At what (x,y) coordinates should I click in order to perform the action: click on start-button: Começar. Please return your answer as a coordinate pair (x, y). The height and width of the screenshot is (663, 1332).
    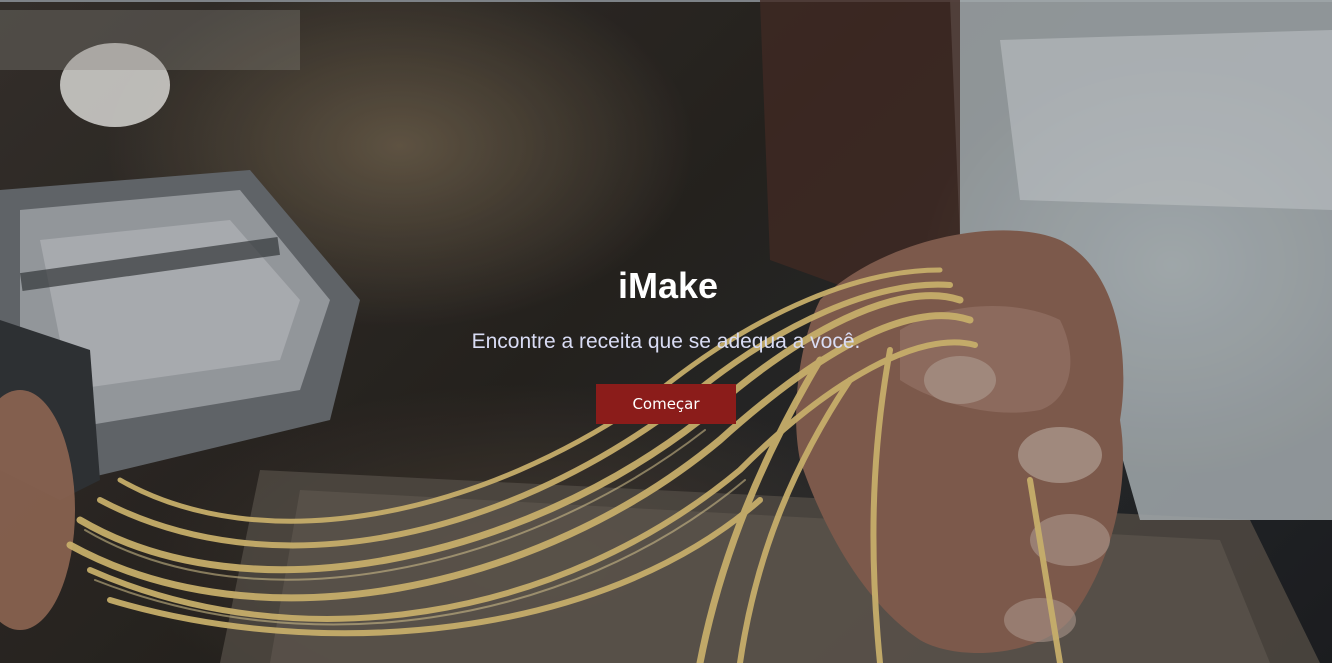
    Looking at the image, I should click on (666, 404).